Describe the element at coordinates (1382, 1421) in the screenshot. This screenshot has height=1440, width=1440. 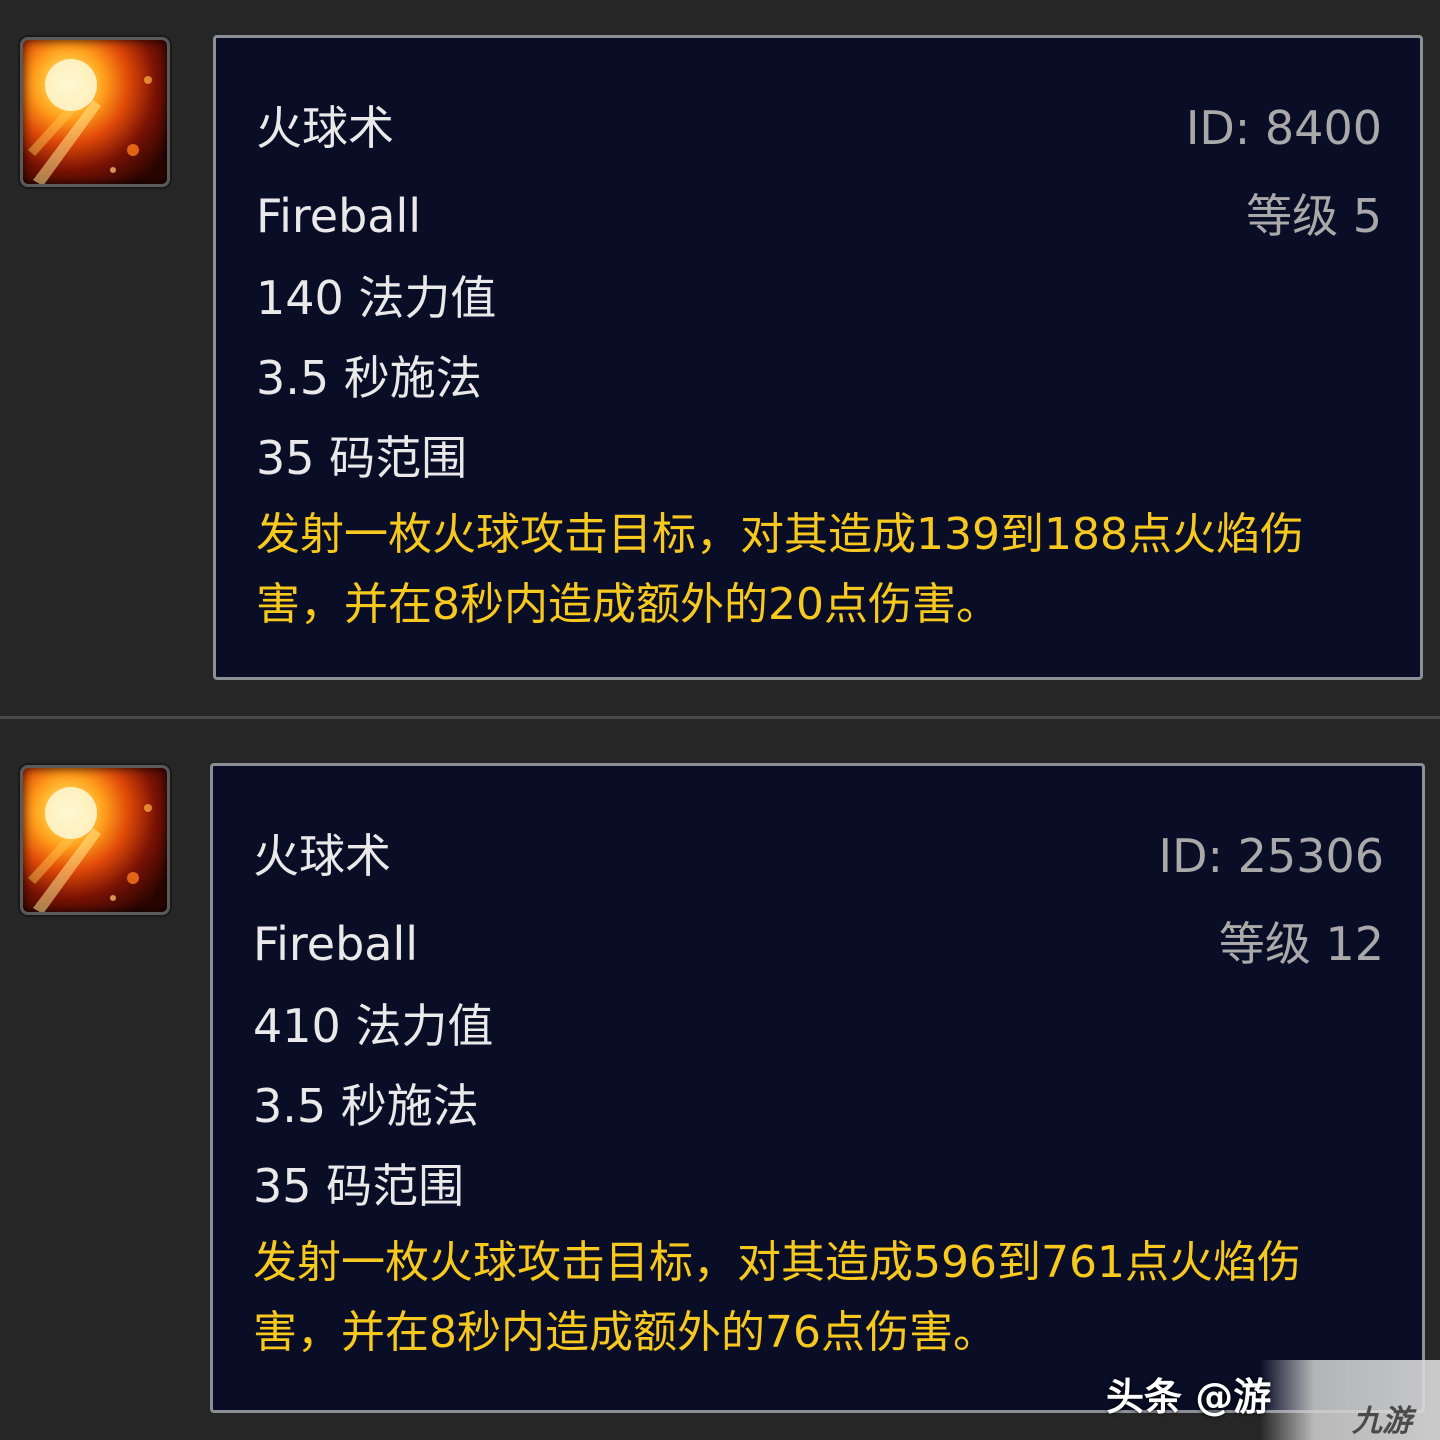
I see `watermark-logo: 九游` at that location.